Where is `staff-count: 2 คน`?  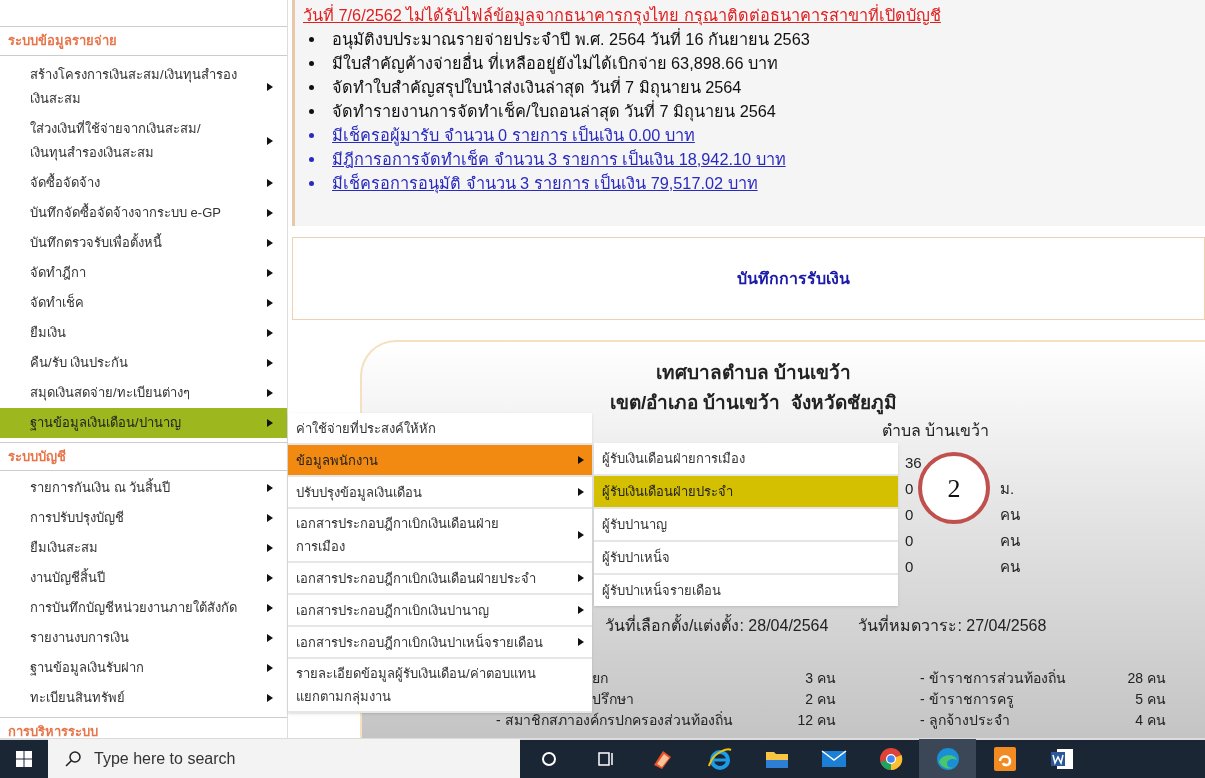 staff-count: 2 คน is located at coordinates (820, 699).